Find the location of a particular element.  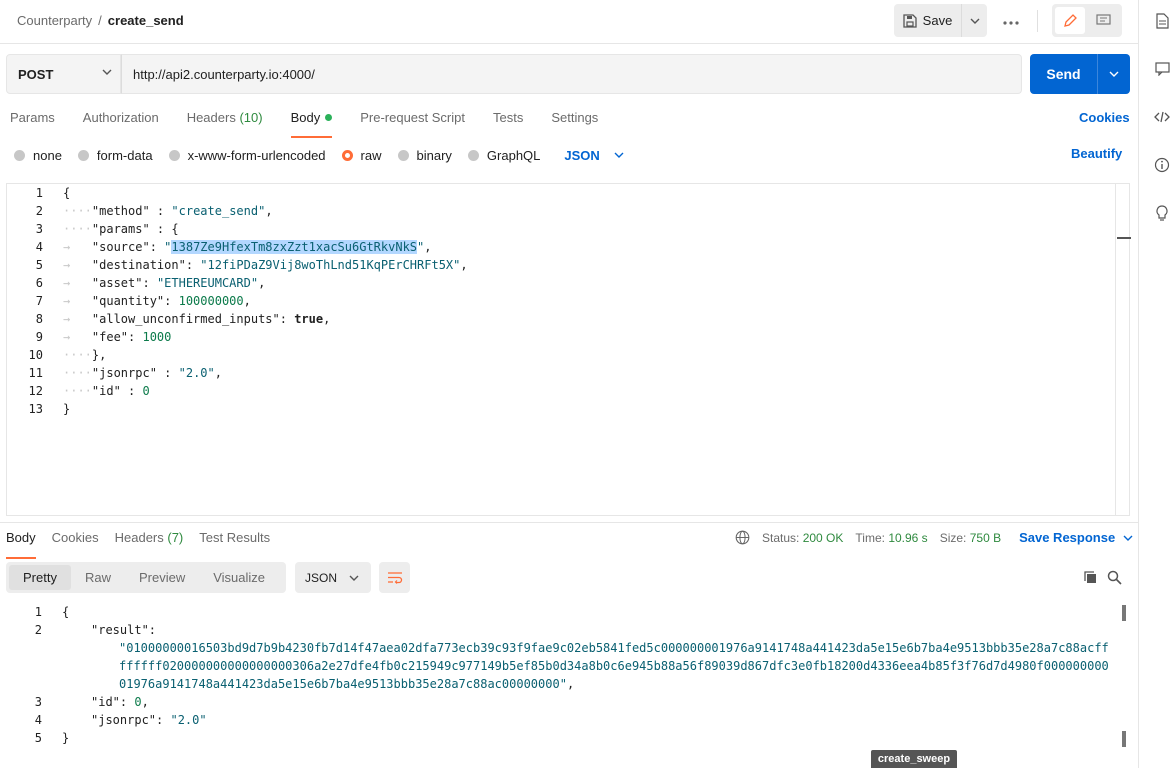

tab-authorization: Authorization is located at coordinates (121, 121).